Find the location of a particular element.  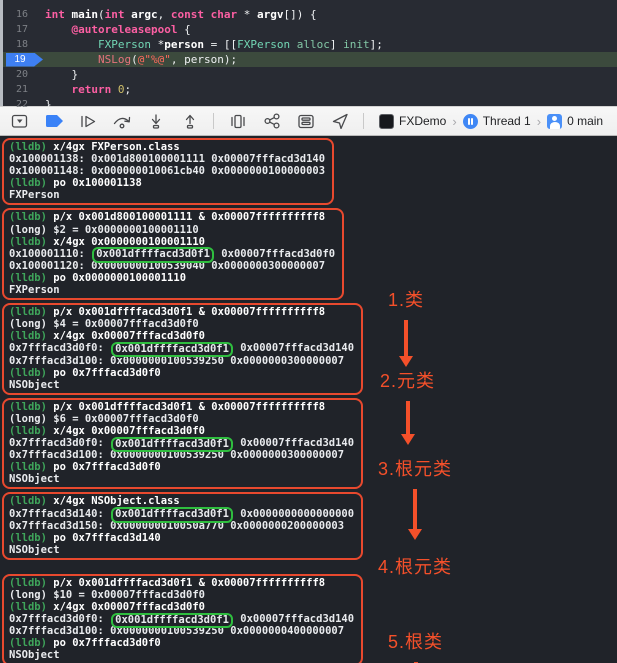

continue-icon is located at coordinates (87, 121).